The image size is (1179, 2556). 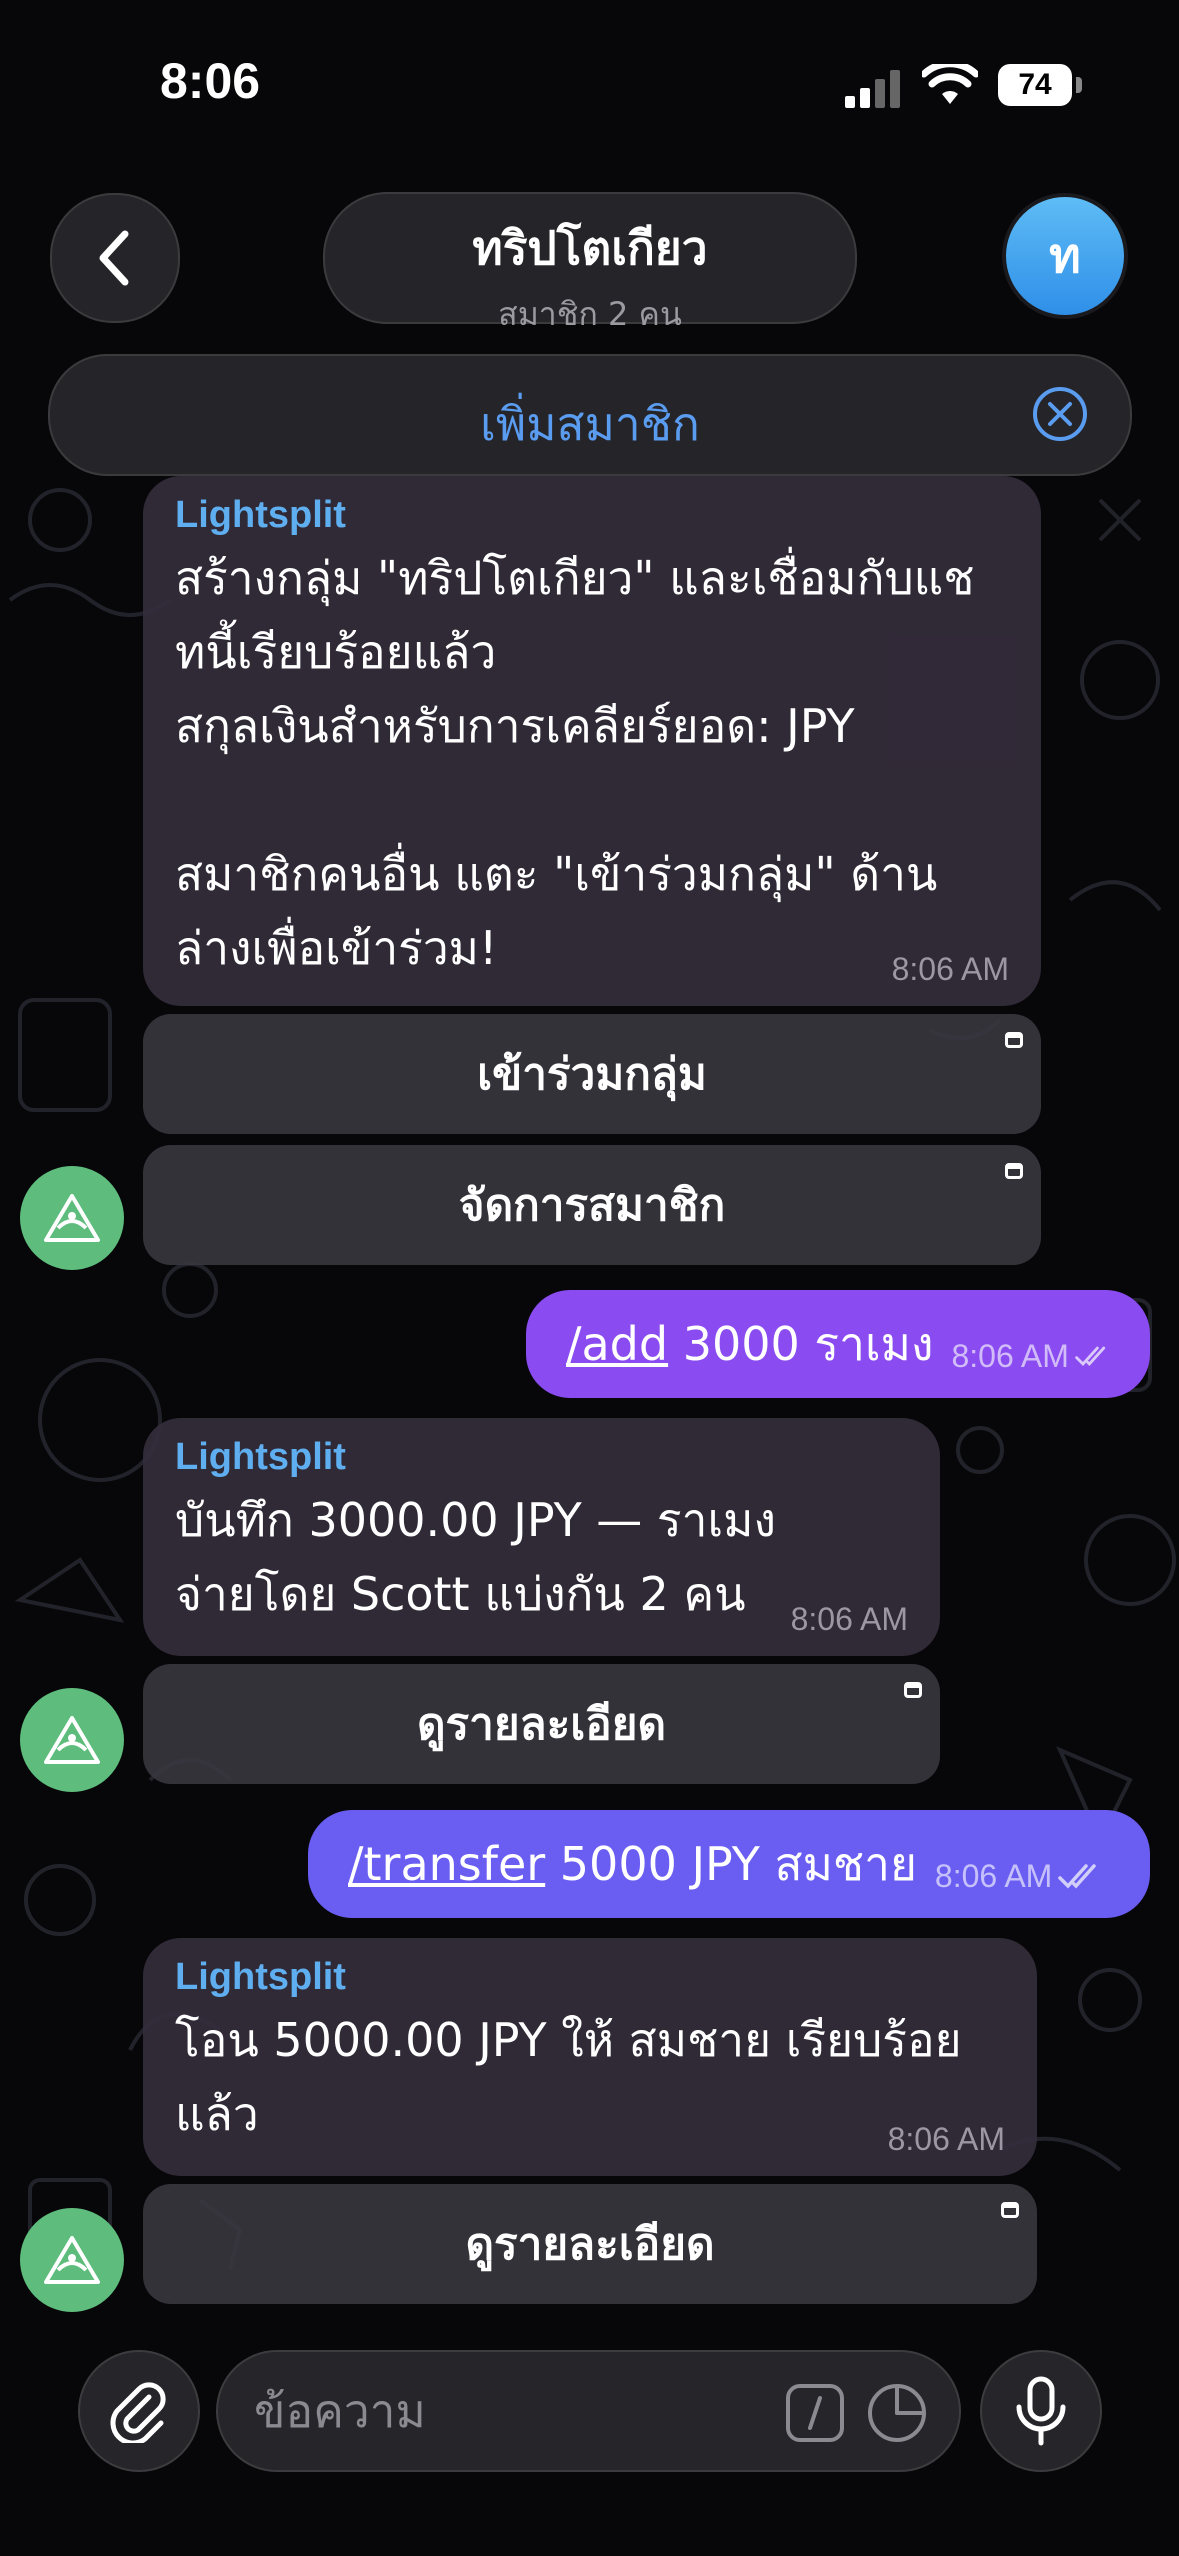 I want to click on composer-bar, so click(x=589, y=2443).